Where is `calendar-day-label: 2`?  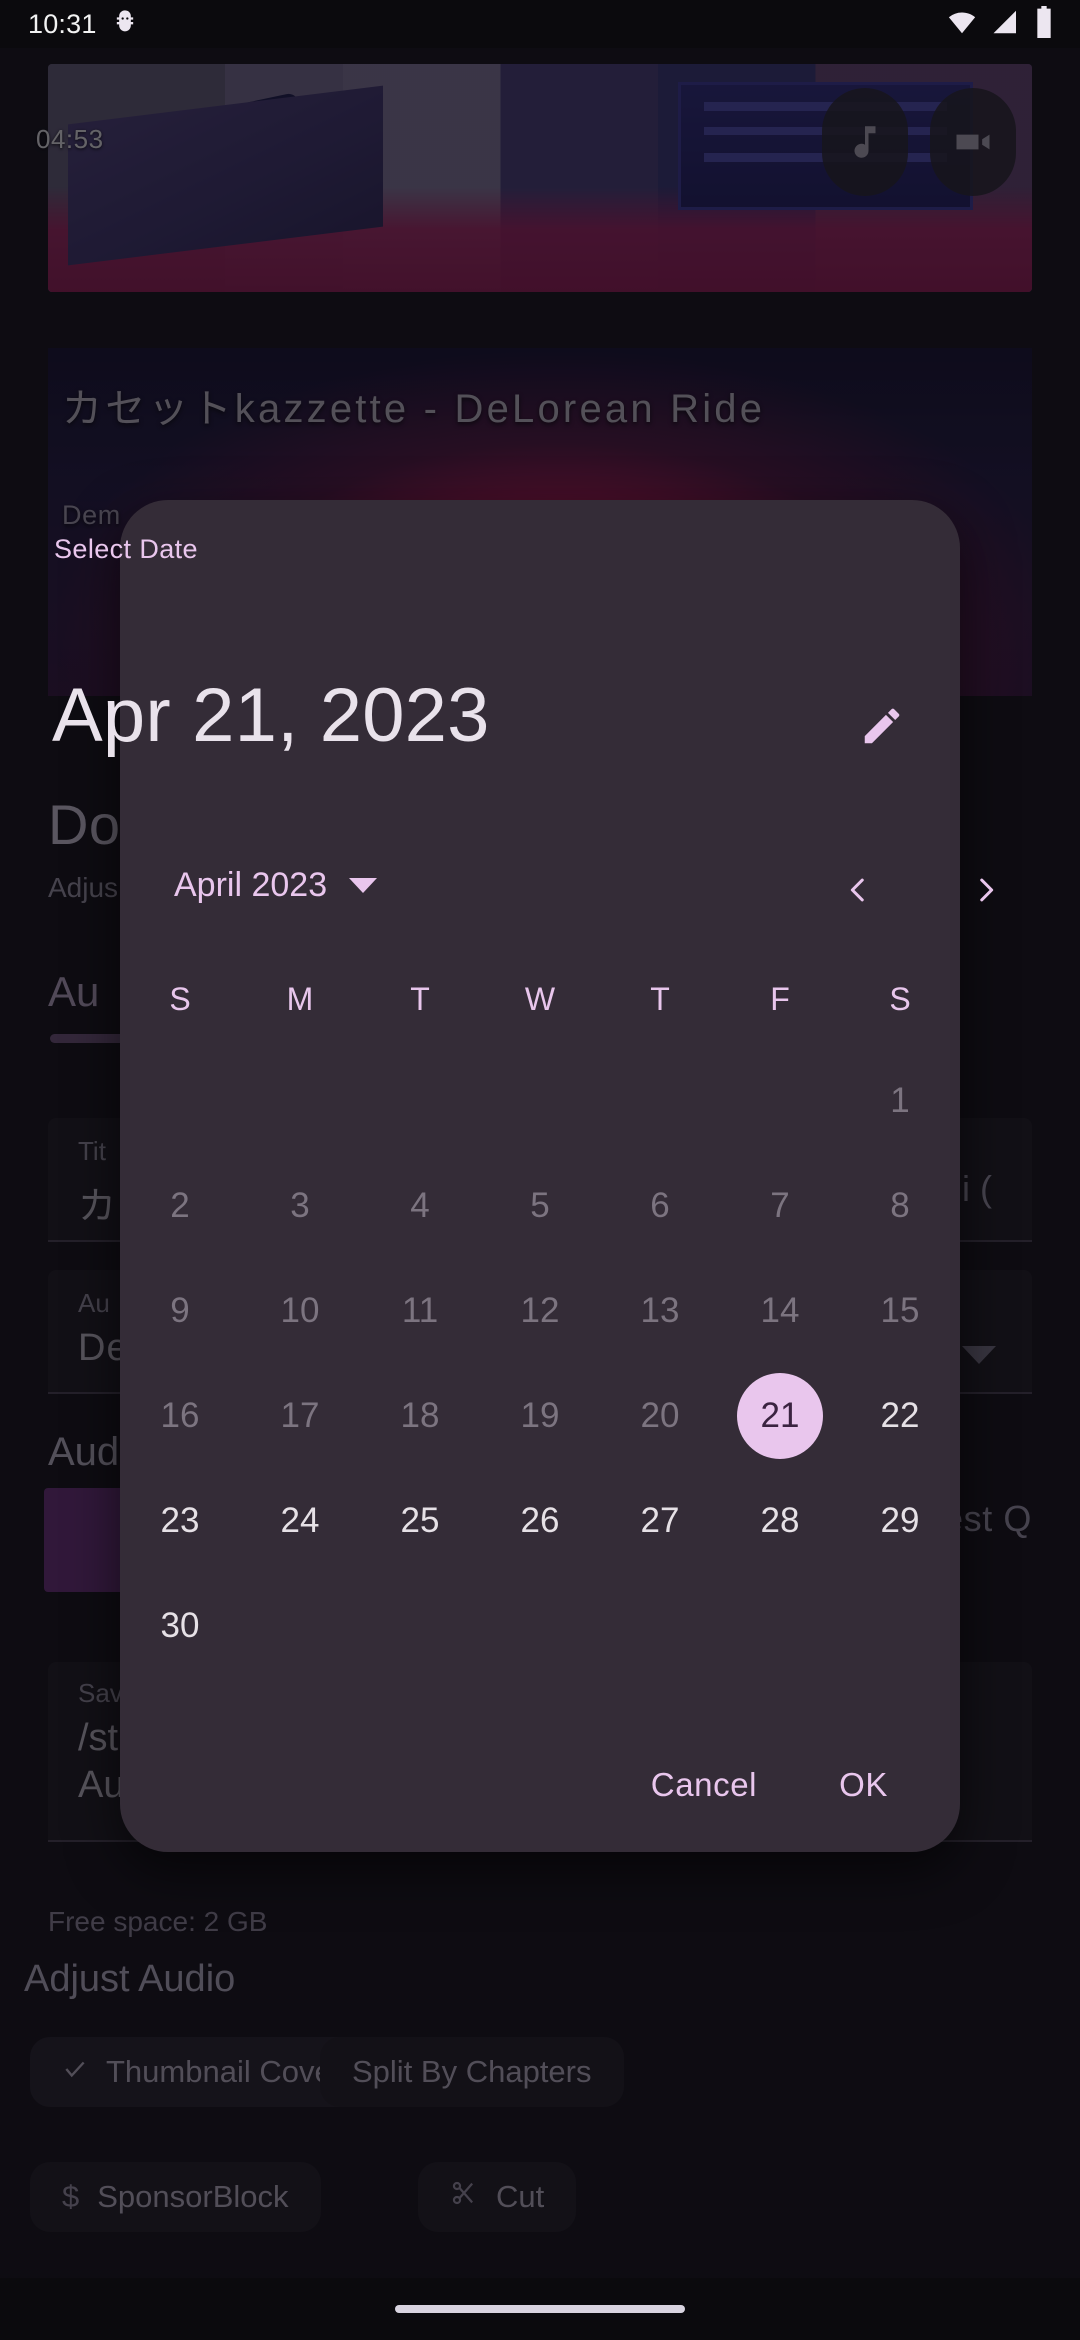
calendar-day-label: 2 is located at coordinates (180, 1205).